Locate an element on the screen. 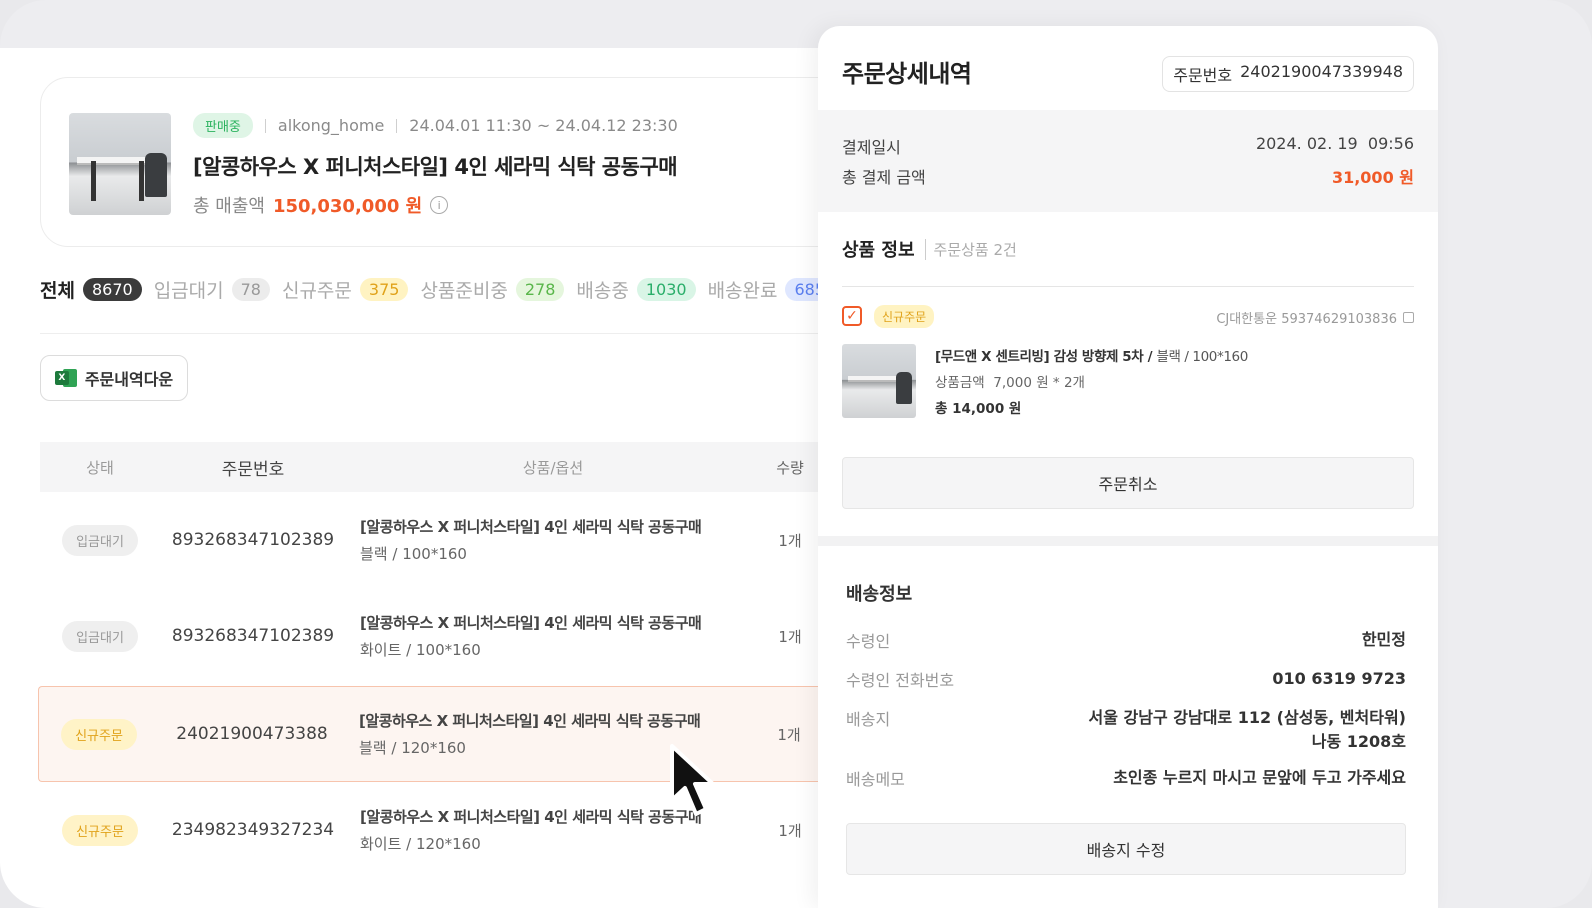  memo-row: 배송메모 초인종 누르지 마시고 문앞에 두고 가주세요 is located at coordinates (1126, 778).